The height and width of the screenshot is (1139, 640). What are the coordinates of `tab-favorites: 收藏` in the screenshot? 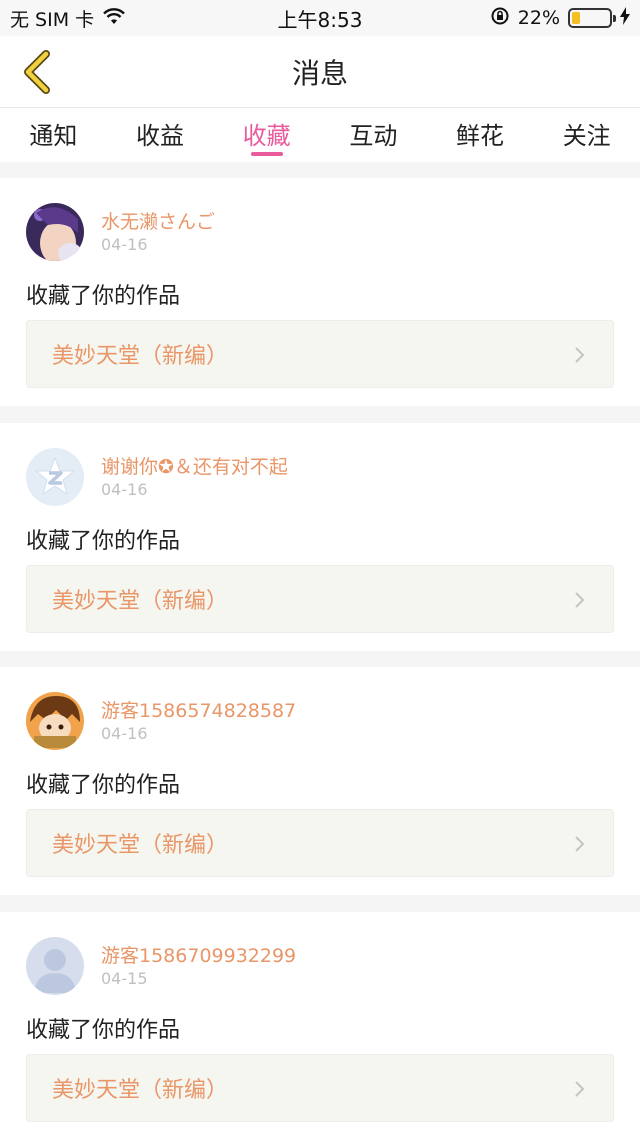 It's located at (266, 135).